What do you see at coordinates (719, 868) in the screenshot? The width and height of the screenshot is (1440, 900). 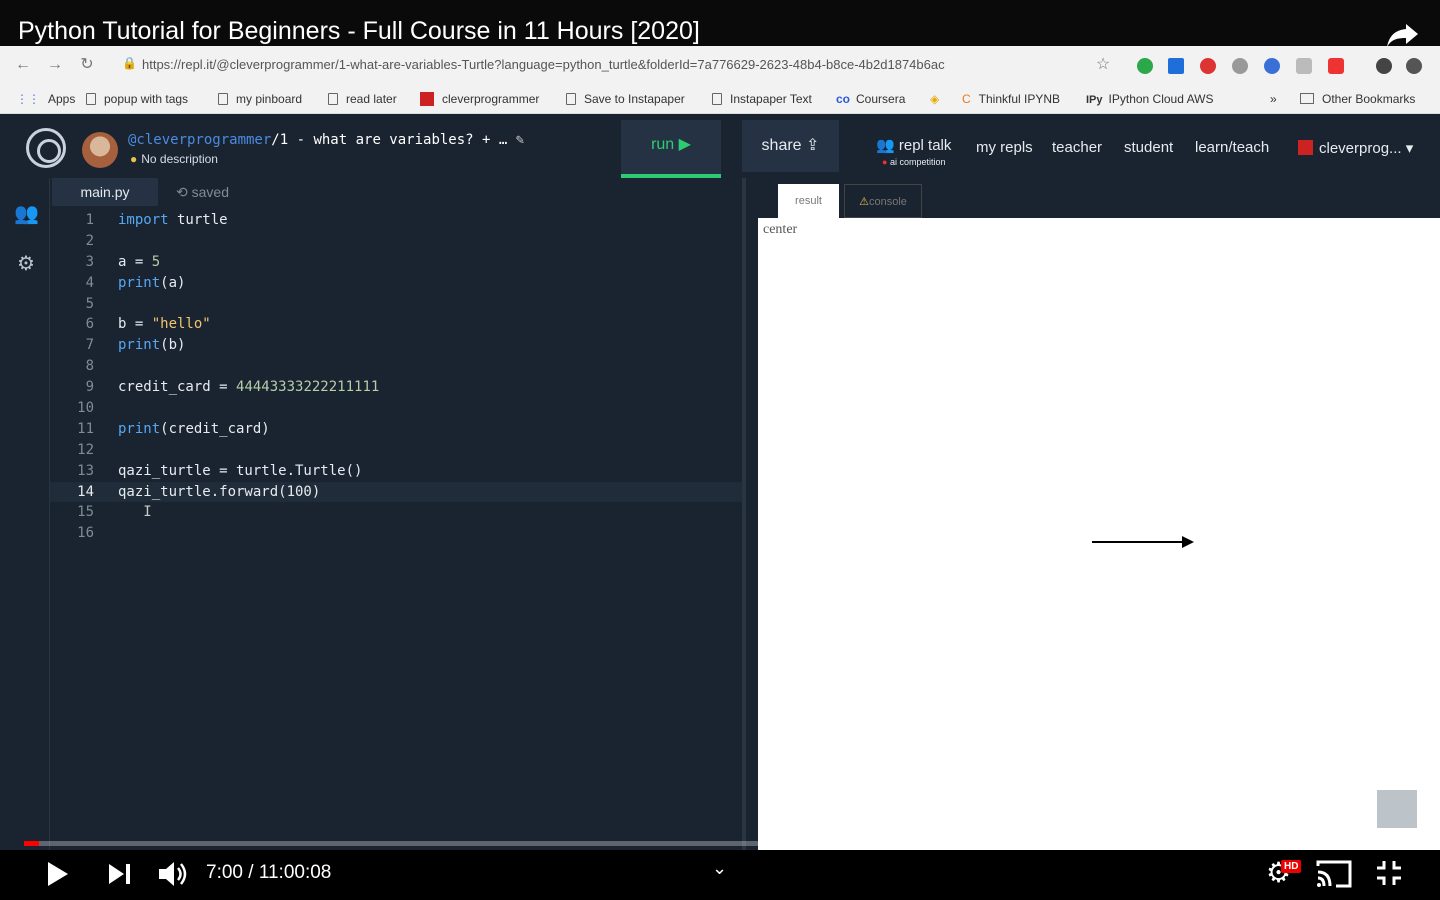 I see `chevron-down-icon: ⌄` at bounding box center [719, 868].